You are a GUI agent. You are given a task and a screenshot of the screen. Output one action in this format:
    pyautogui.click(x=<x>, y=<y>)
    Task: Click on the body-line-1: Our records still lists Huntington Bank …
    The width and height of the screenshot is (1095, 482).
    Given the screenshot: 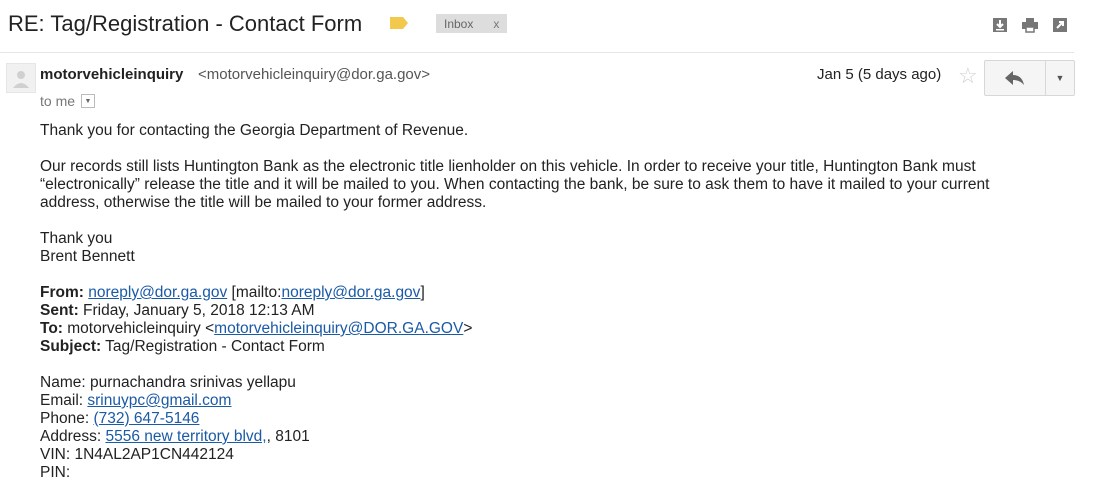 What is the action you would take?
    pyautogui.click(x=508, y=166)
    